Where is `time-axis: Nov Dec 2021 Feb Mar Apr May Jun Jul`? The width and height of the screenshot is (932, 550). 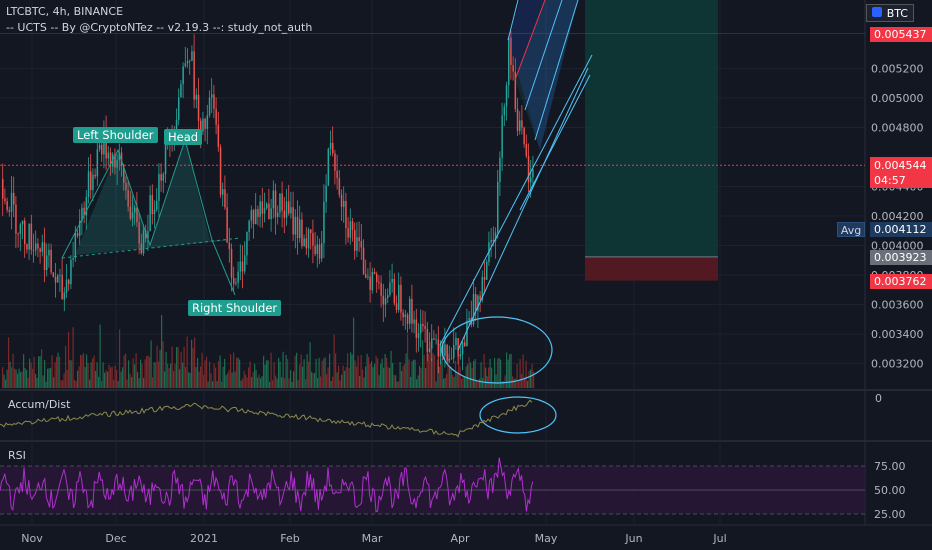
time-axis: Nov Dec 2021 Feb Mar Apr May Jun Jul is located at coordinates (373, 538).